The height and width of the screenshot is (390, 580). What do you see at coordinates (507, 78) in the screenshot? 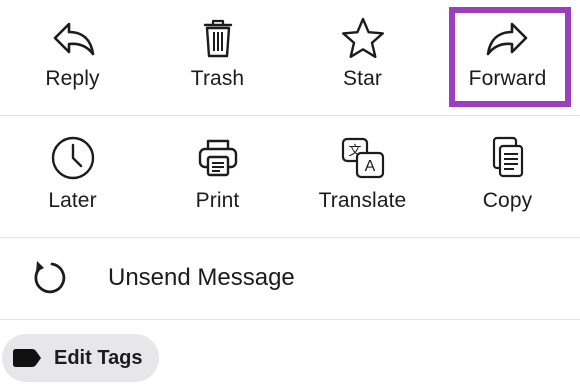
I see `forward-label: Forward` at bounding box center [507, 78].